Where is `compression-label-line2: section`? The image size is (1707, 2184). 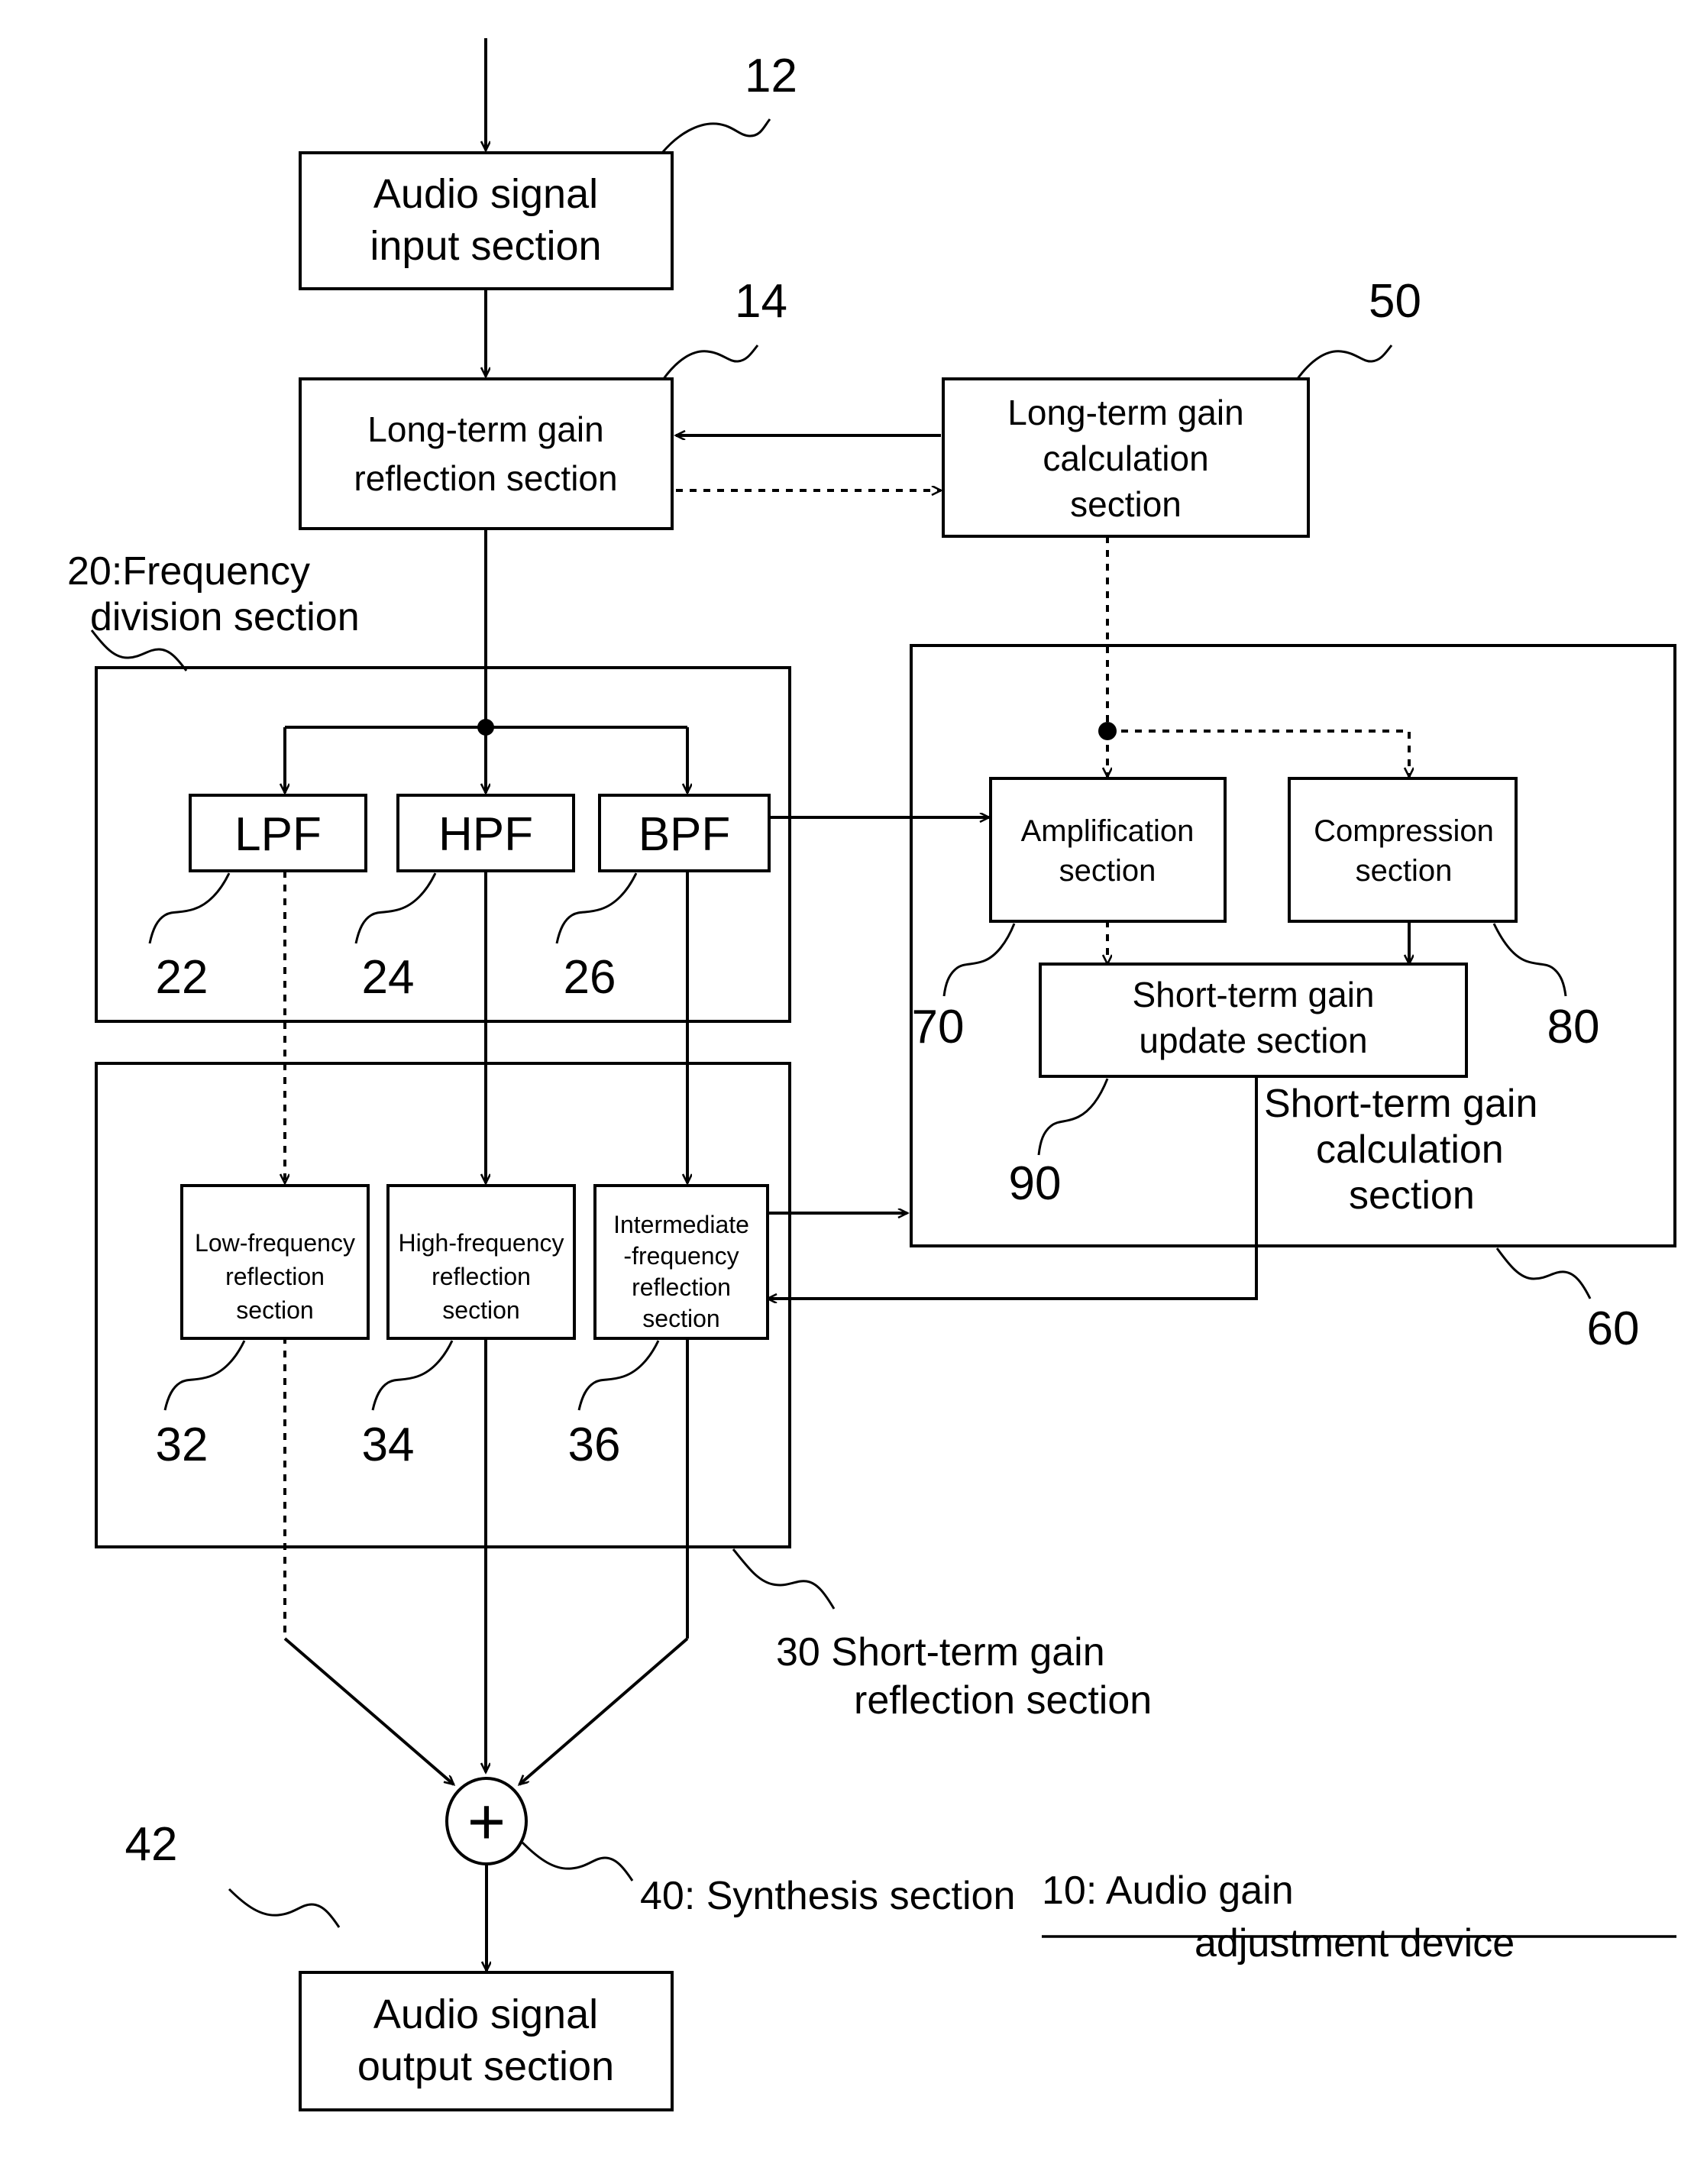 compression-label-line2: section is located at coordinates (1404, 871).